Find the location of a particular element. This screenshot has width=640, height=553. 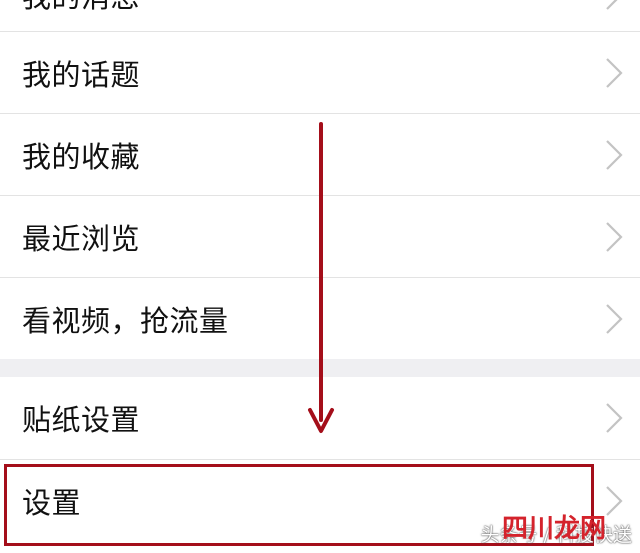

menu-item-my-favorites: 我的收藏 is located at coordinates (320, 154).